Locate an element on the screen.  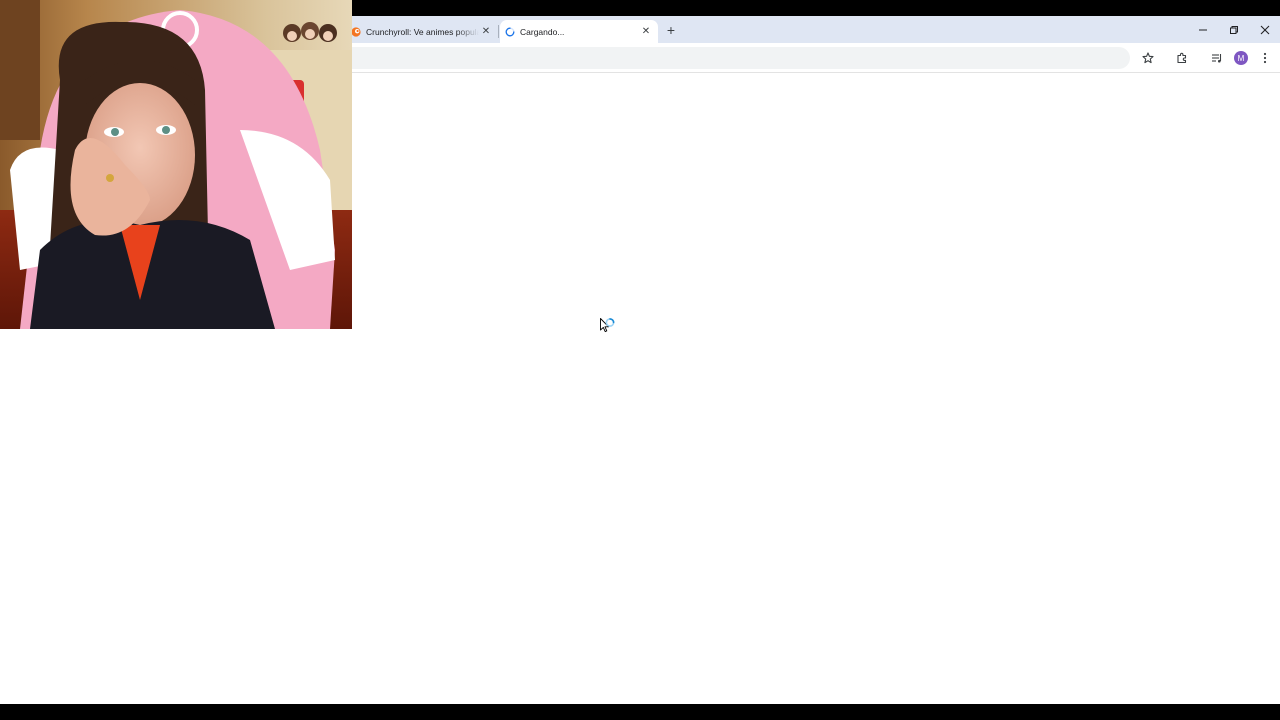
browser-menu-button is located at coordinates (1265, 58).